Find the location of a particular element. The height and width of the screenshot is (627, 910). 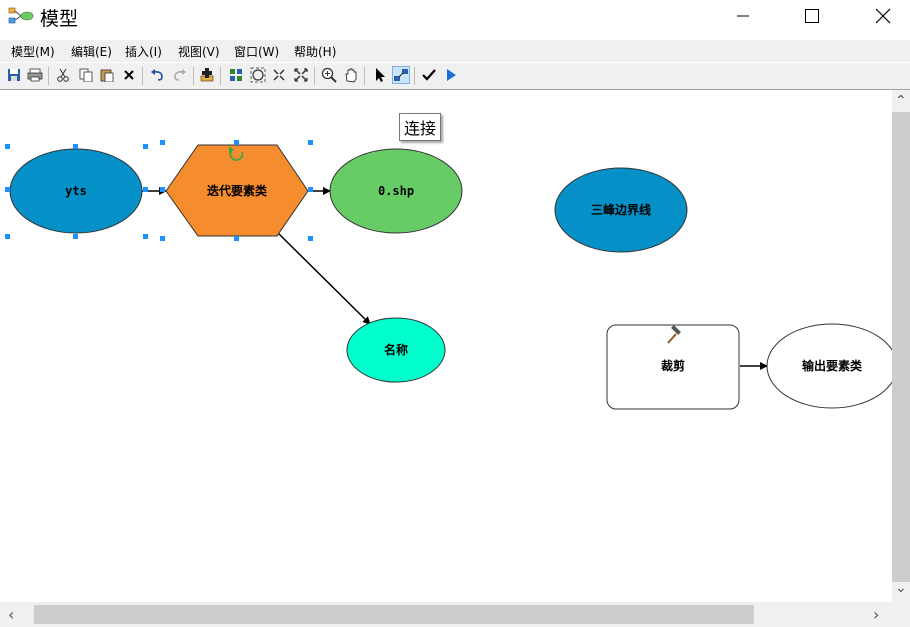

zoom-out-fixed-button is located at coordinates (301, 75).